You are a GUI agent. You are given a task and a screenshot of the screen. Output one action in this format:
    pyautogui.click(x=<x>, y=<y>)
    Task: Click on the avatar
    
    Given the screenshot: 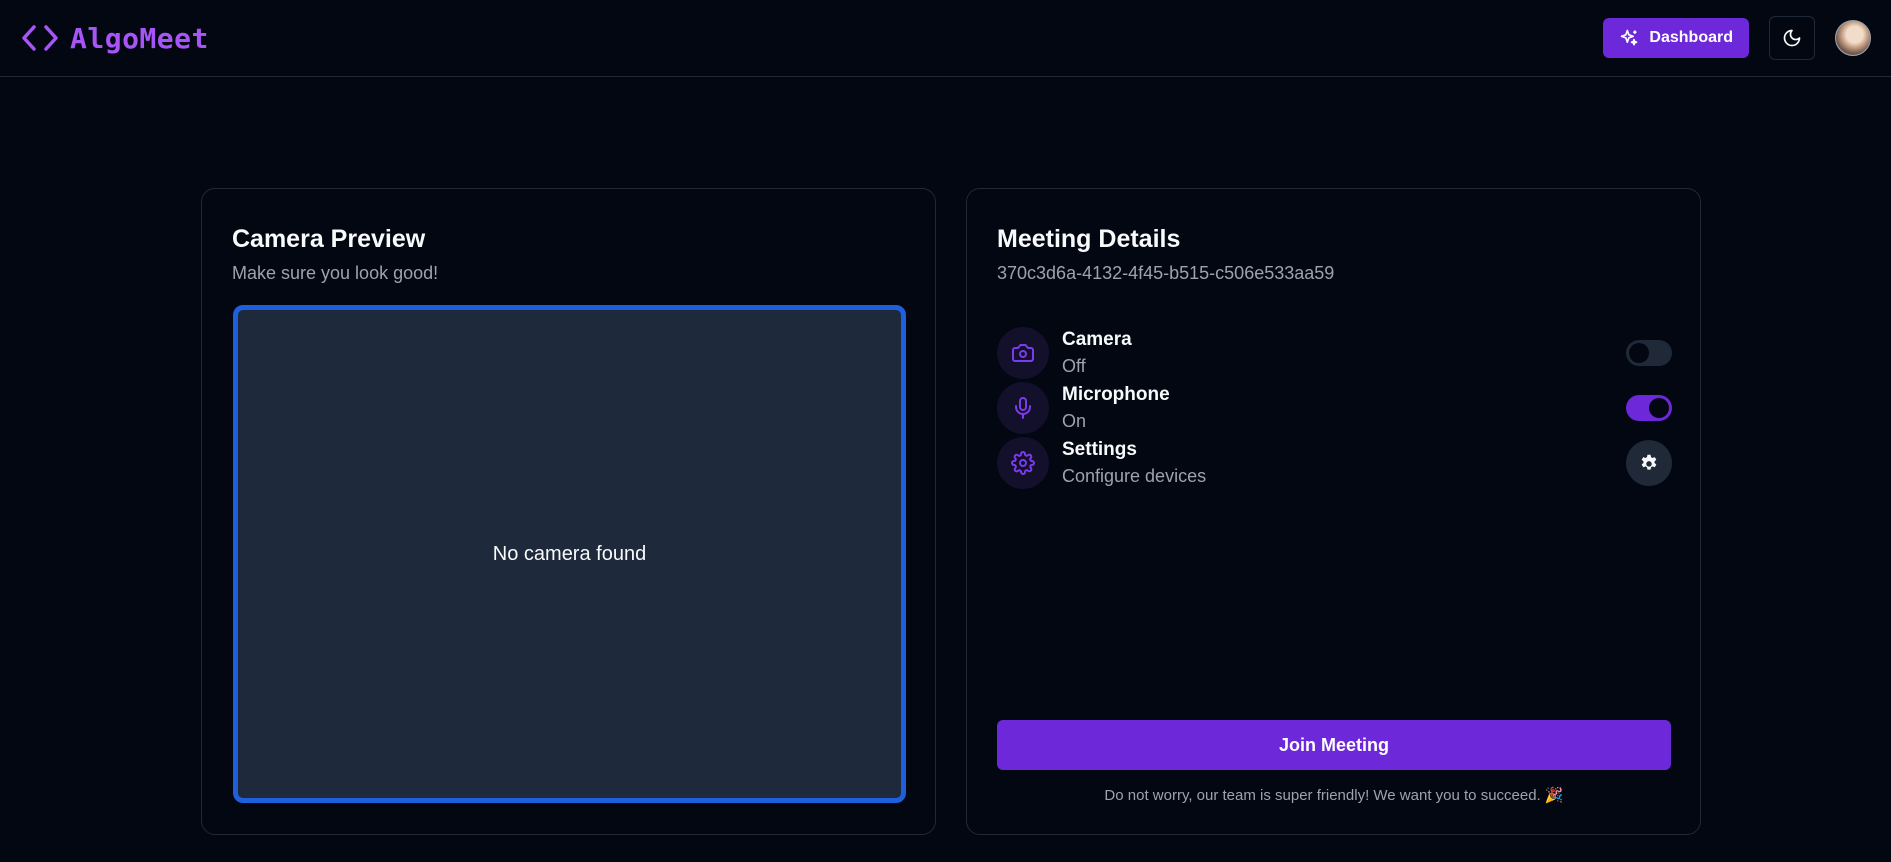 What is the action you would take?
    pyautogui.click(x=1853, y=38)
    